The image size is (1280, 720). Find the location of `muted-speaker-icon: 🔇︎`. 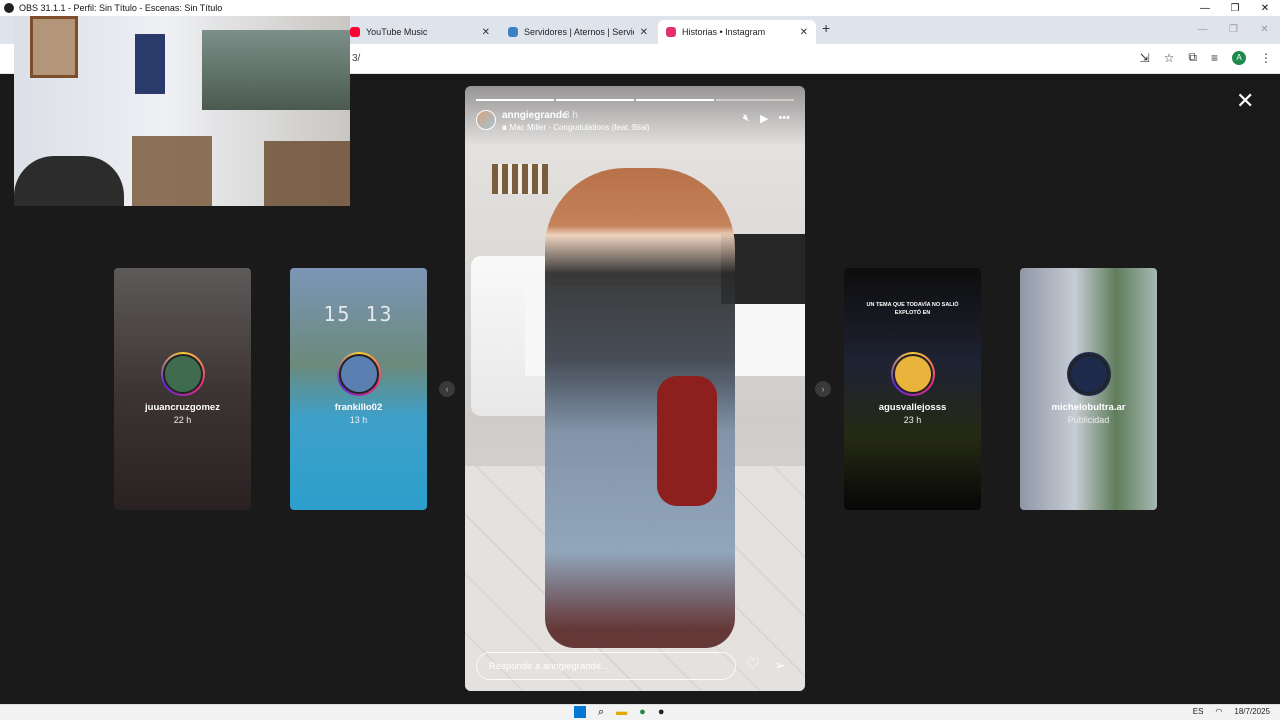

muted-speaker-icon: 🔇︎ is located at coordinates (746, 118).